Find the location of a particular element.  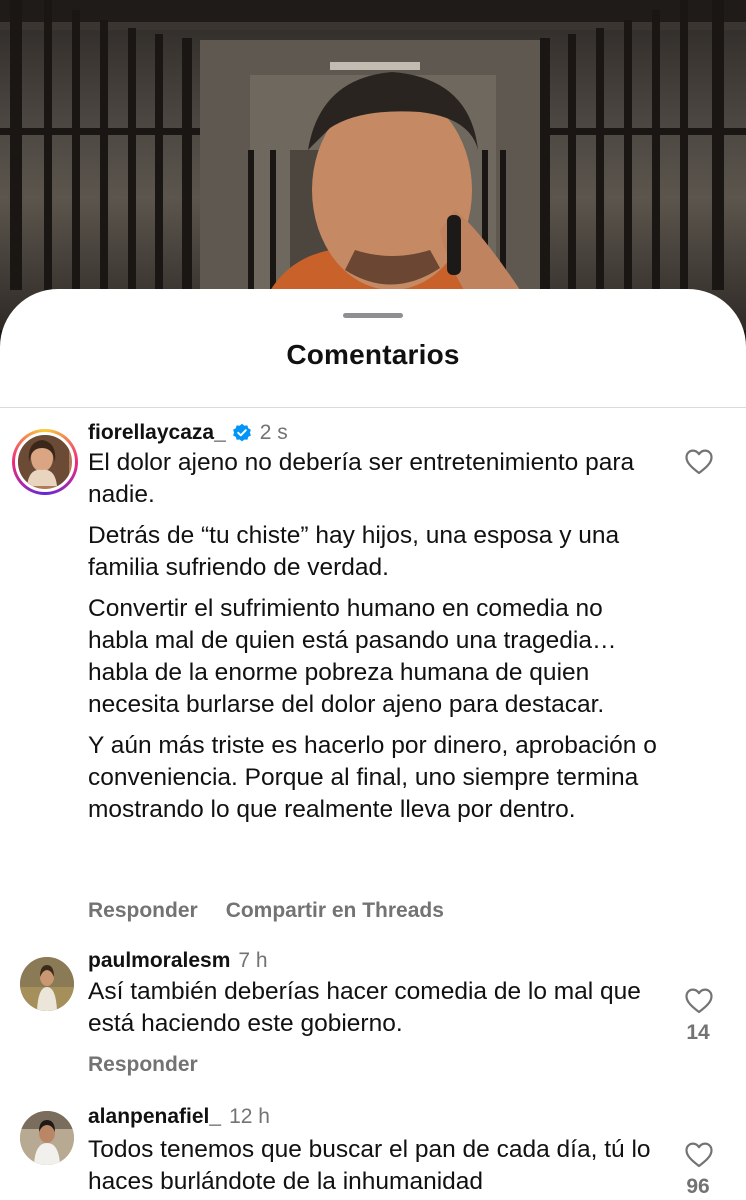

sheet-grabber-handle is located at coordinates (373, 315).